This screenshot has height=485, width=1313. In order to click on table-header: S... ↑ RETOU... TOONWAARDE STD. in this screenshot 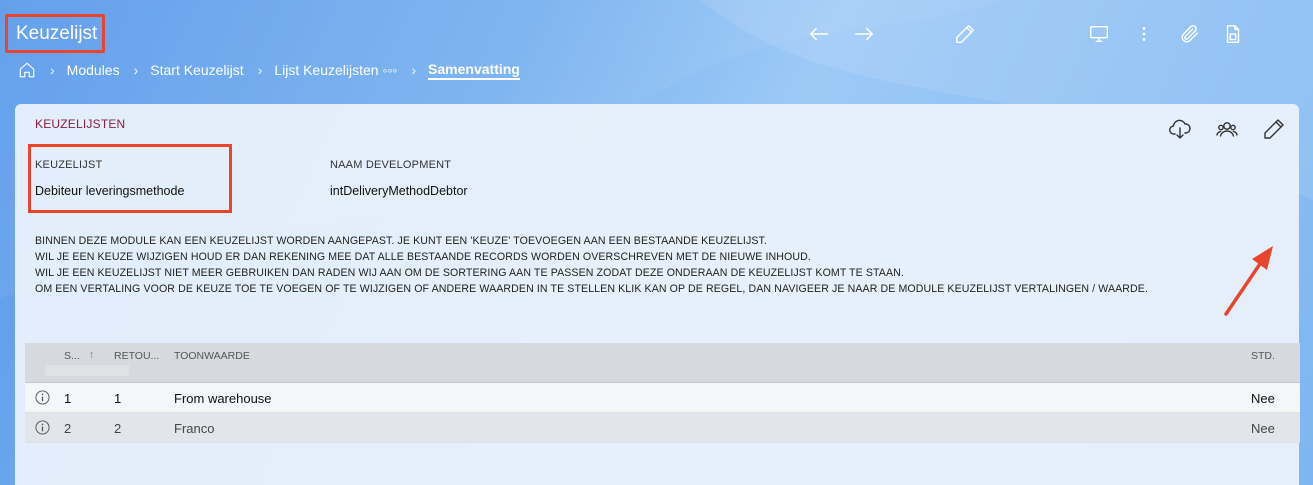, I will do `click(662, 363)`.